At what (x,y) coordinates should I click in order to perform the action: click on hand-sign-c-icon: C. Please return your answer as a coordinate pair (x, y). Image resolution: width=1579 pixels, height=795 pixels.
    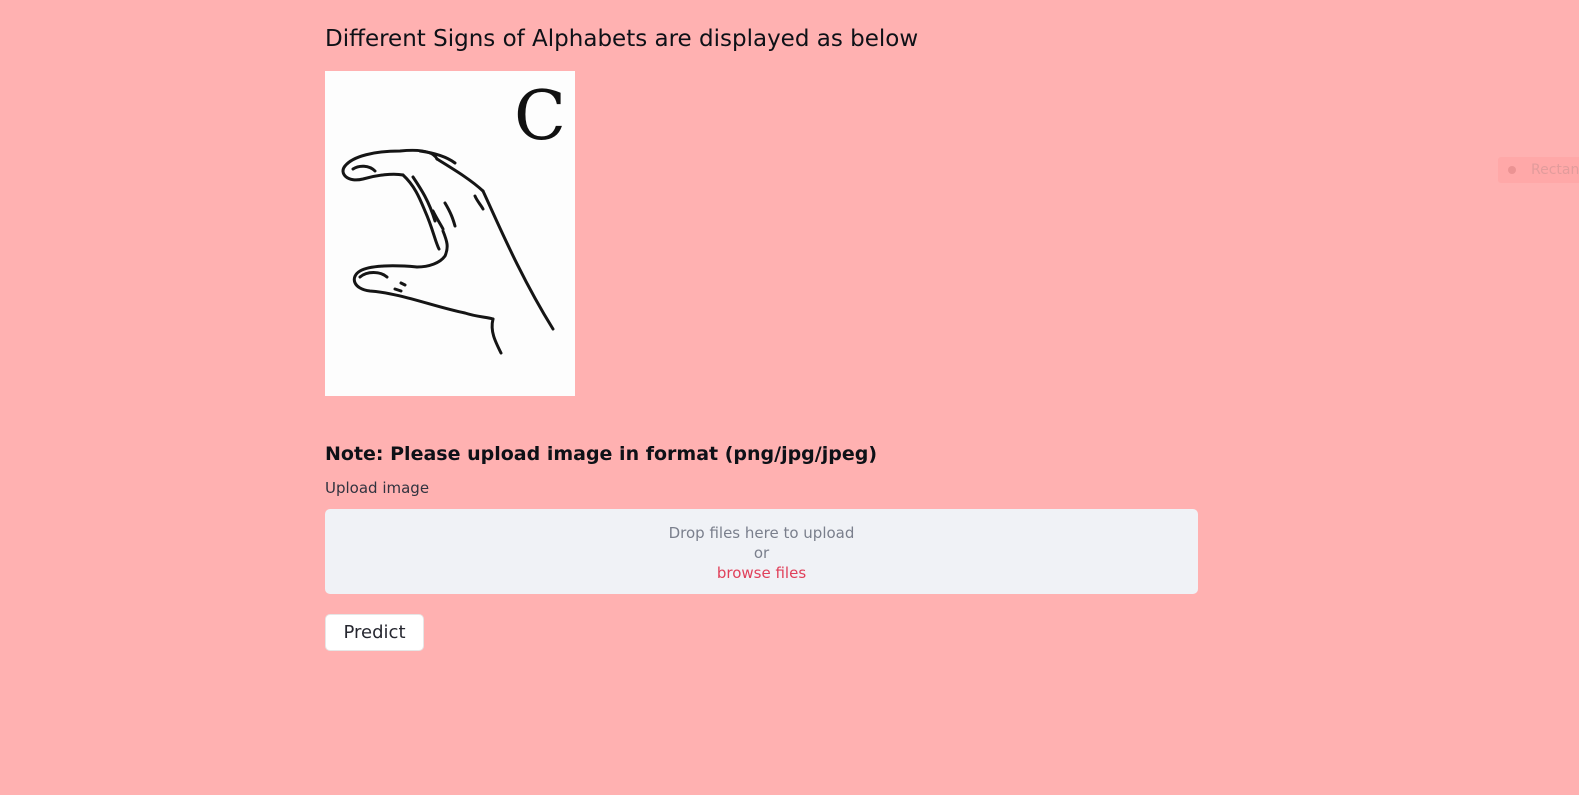
    Looking at the image, I should click on (450, 233).